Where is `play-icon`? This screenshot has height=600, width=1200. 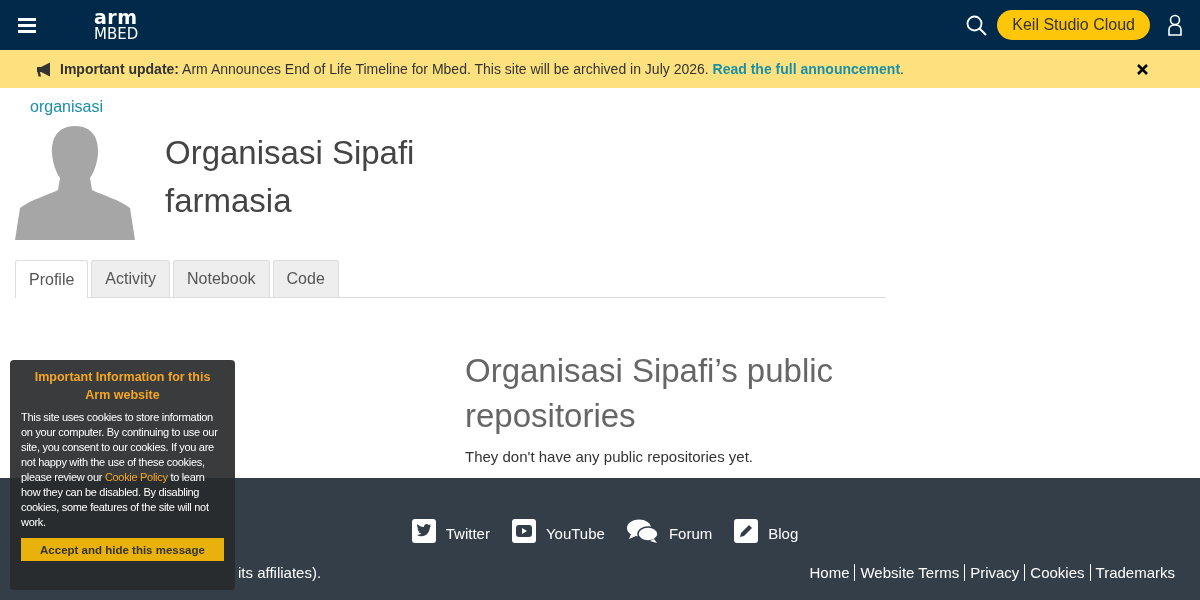 play-icon is located at coordinates (523, 531).